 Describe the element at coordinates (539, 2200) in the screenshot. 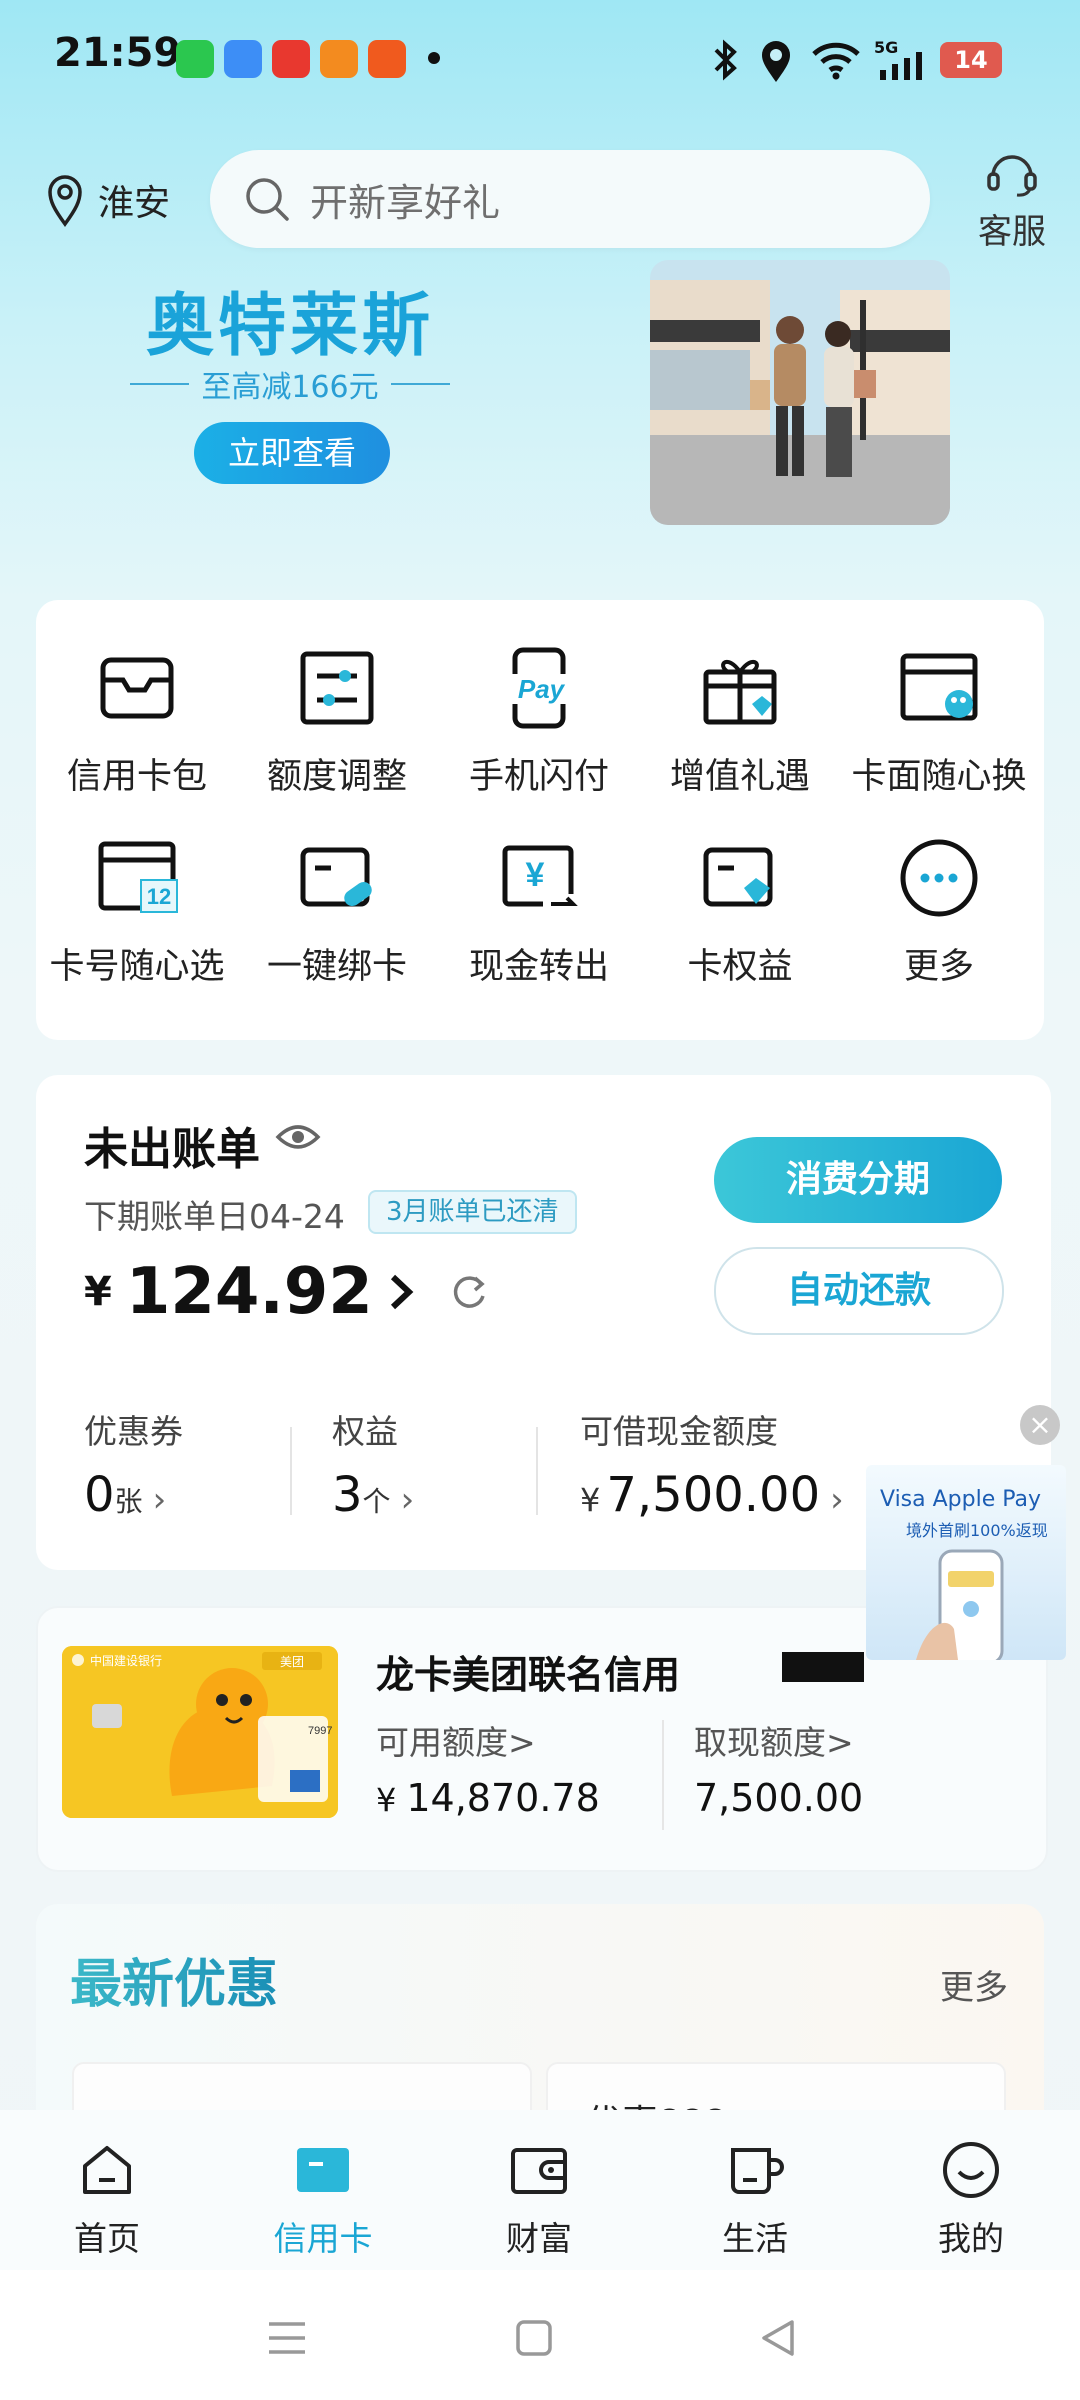

I see `tab-wealth: 财富` at that location.